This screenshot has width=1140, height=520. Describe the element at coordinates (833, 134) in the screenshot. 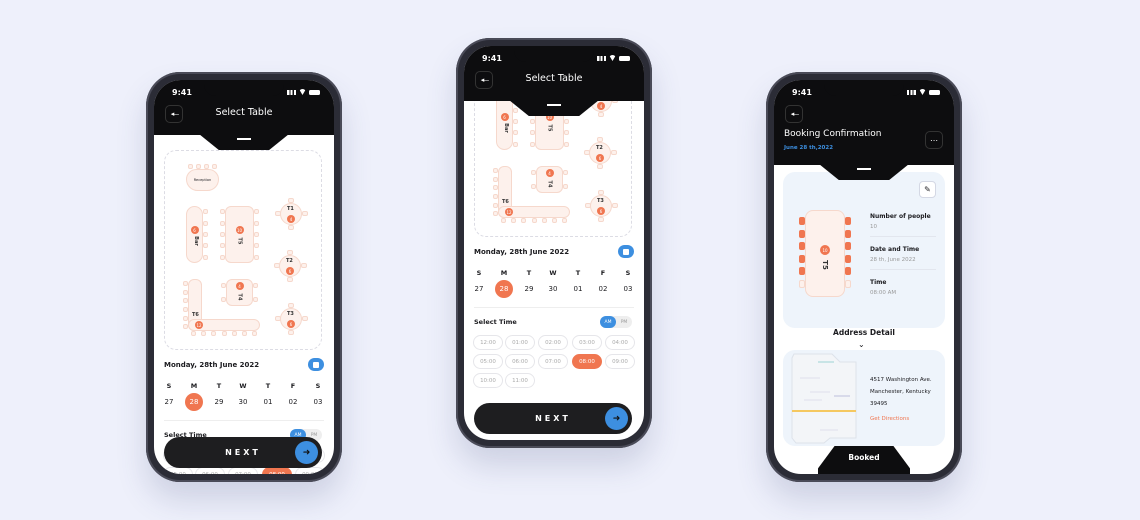

I see `page-title: Booking Confirmation` at that location.